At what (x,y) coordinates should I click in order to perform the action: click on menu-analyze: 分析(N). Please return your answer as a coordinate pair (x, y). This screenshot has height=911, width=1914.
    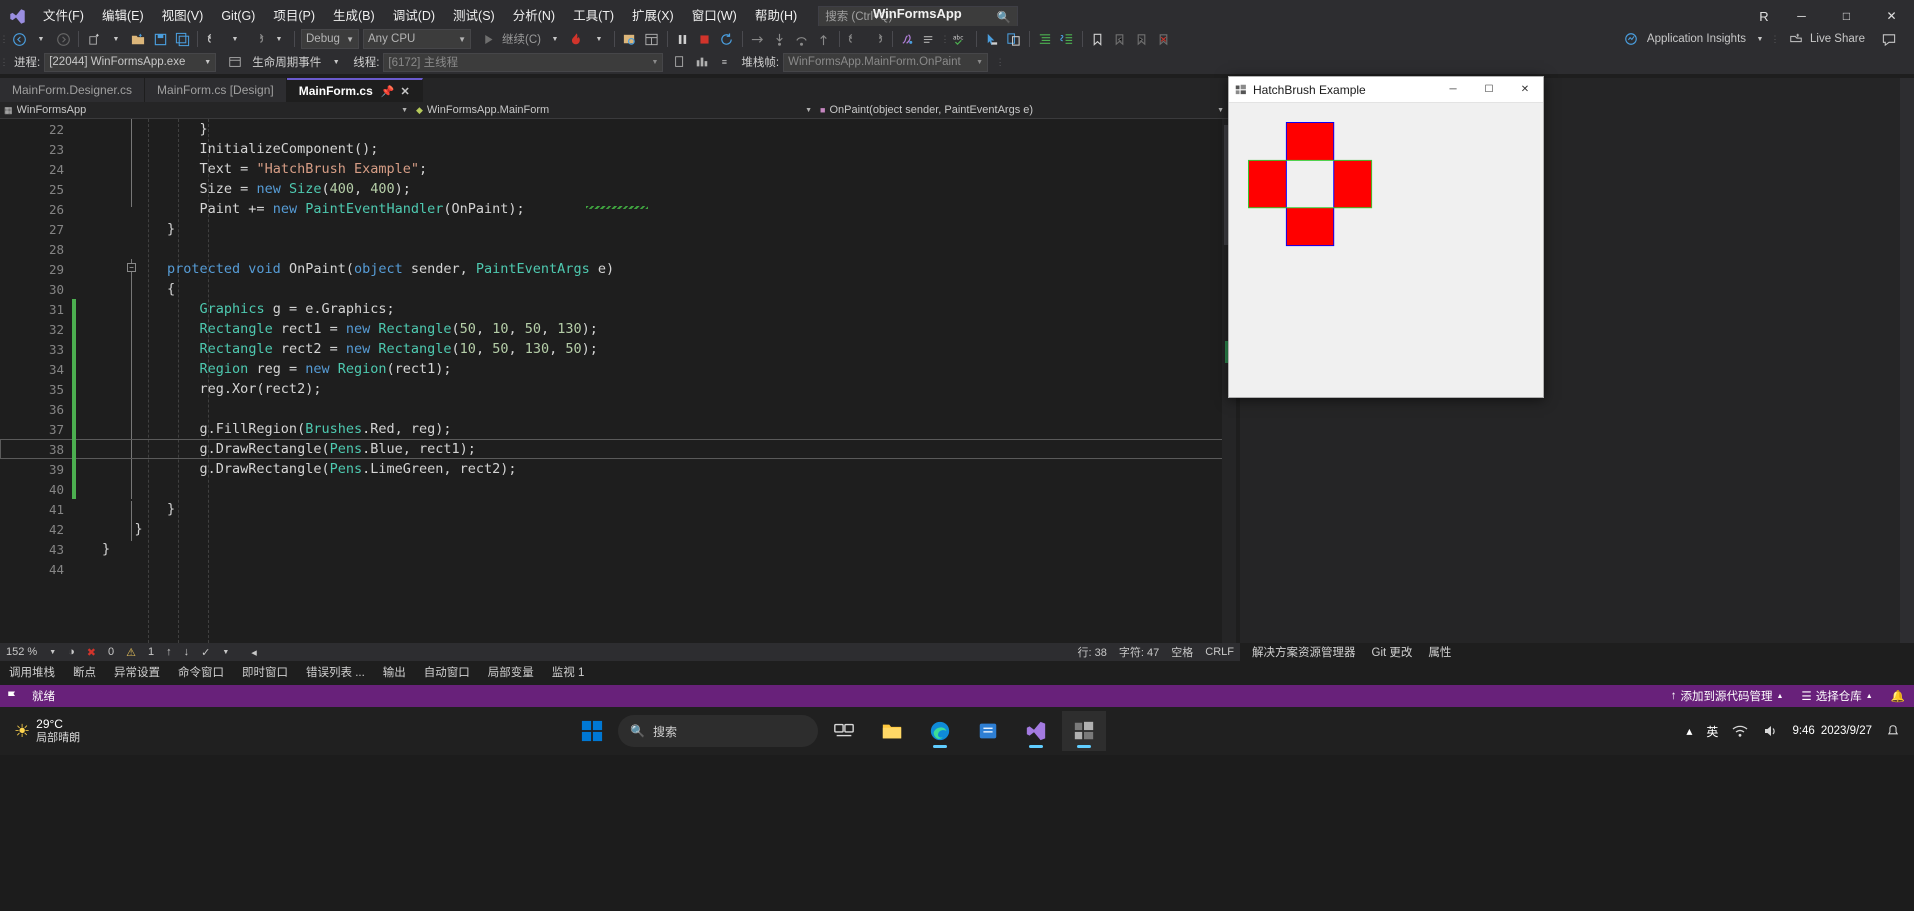
    Looking at the image, I should click on (534, 16).